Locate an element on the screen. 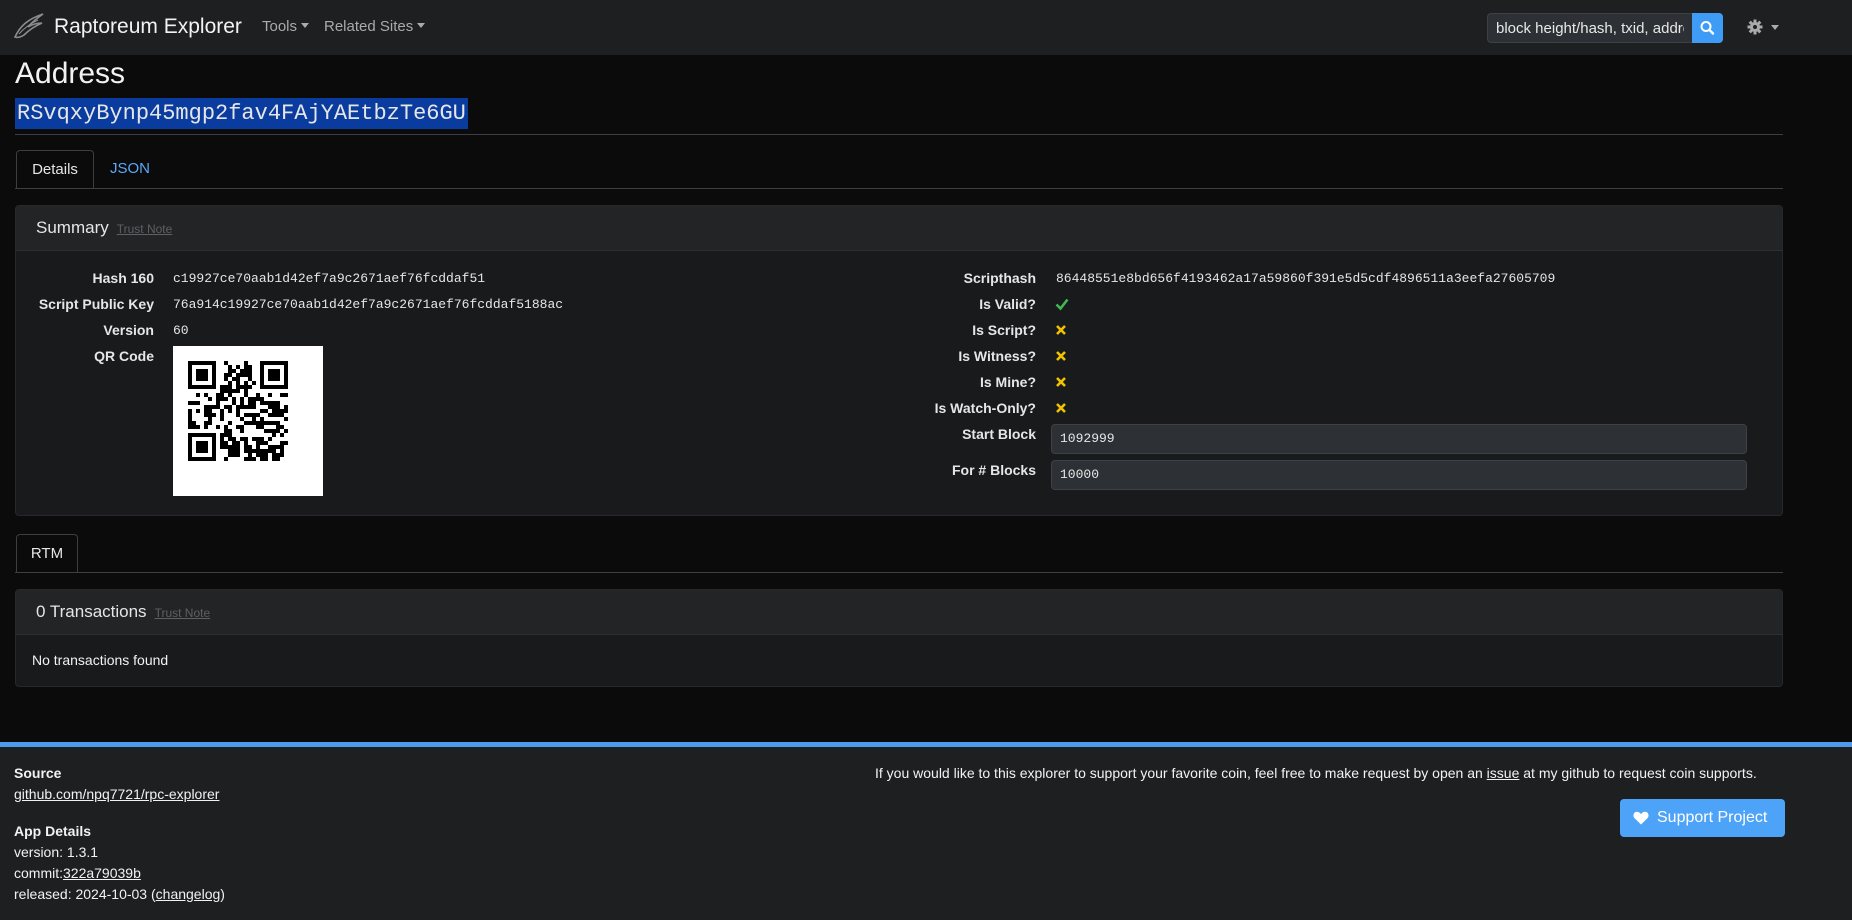 Image resolution: width=1852 pixels, height=920 pixels. support-project-label: Support Project is located at coordinates (1712, 817).